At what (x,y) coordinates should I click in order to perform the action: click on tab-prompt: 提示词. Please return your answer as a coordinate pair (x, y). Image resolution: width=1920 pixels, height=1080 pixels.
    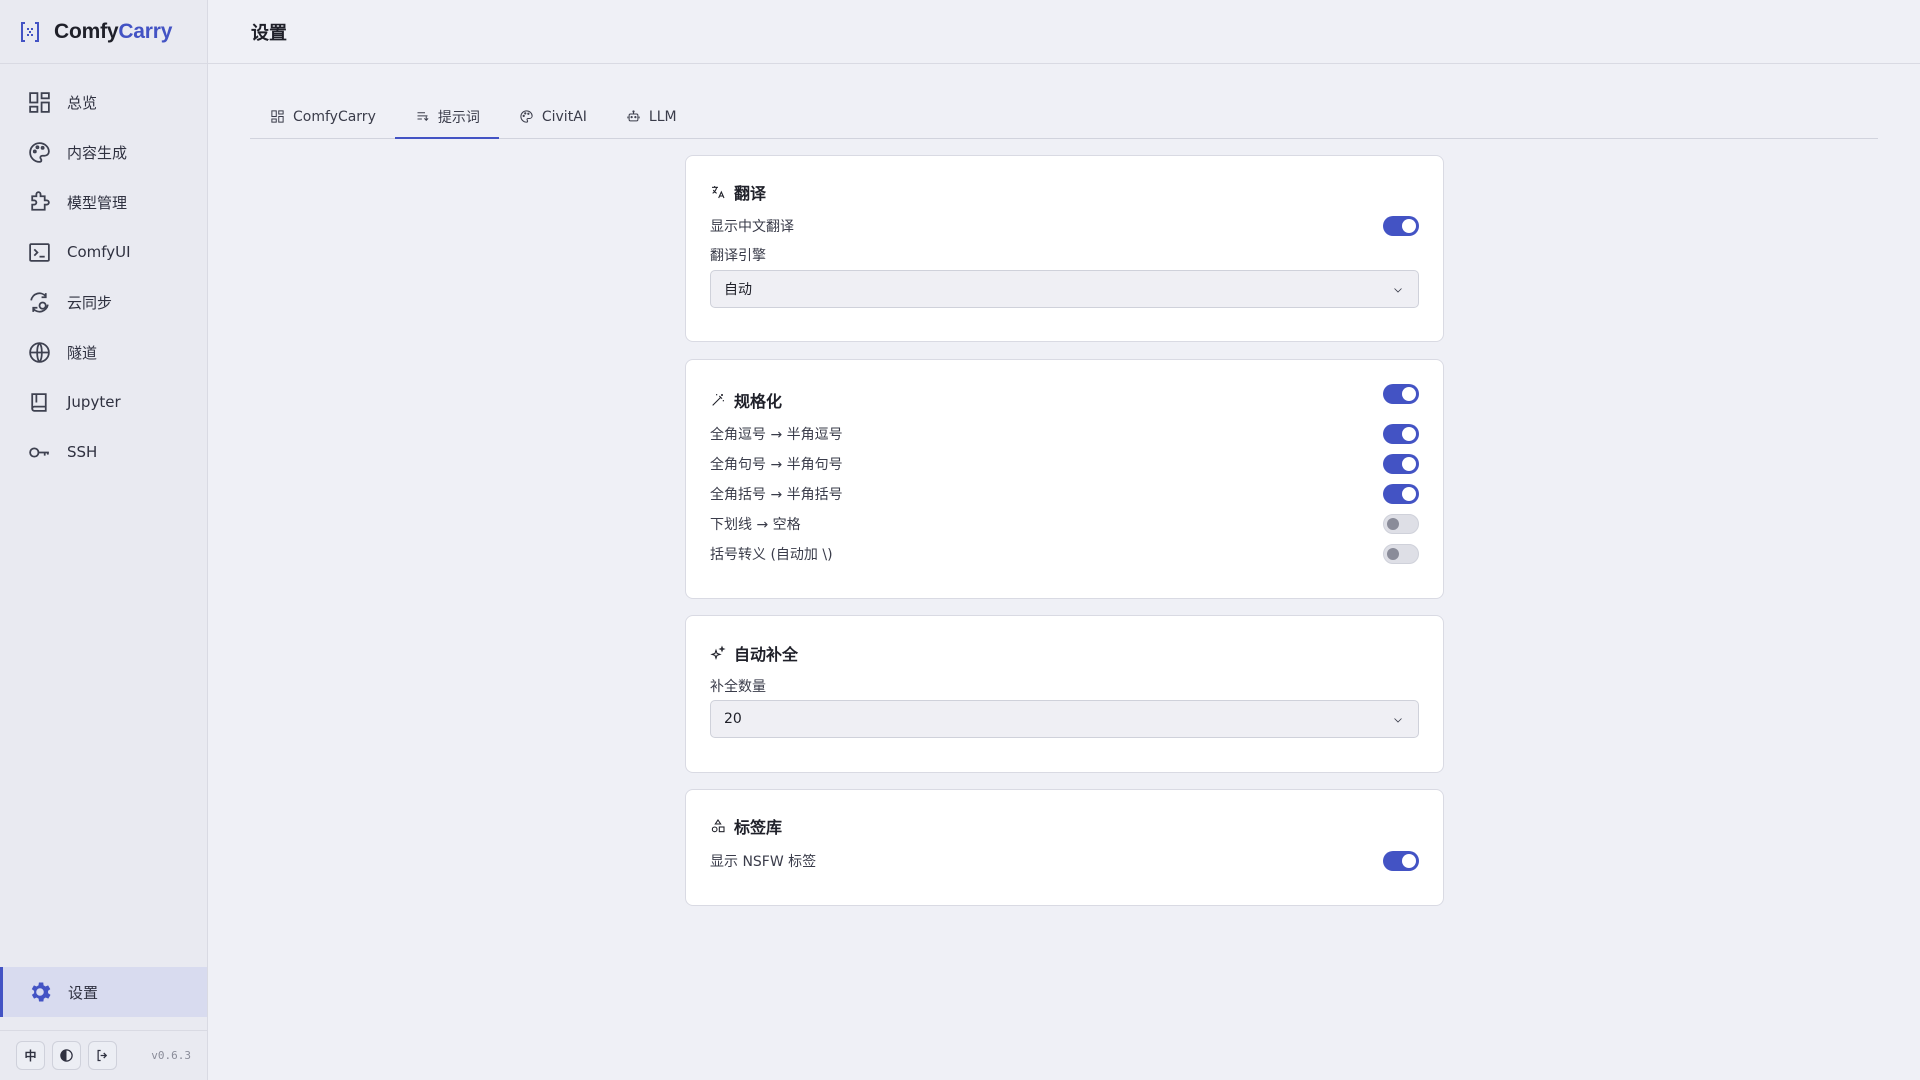
    Looking at the image, I should click on (446, 117).